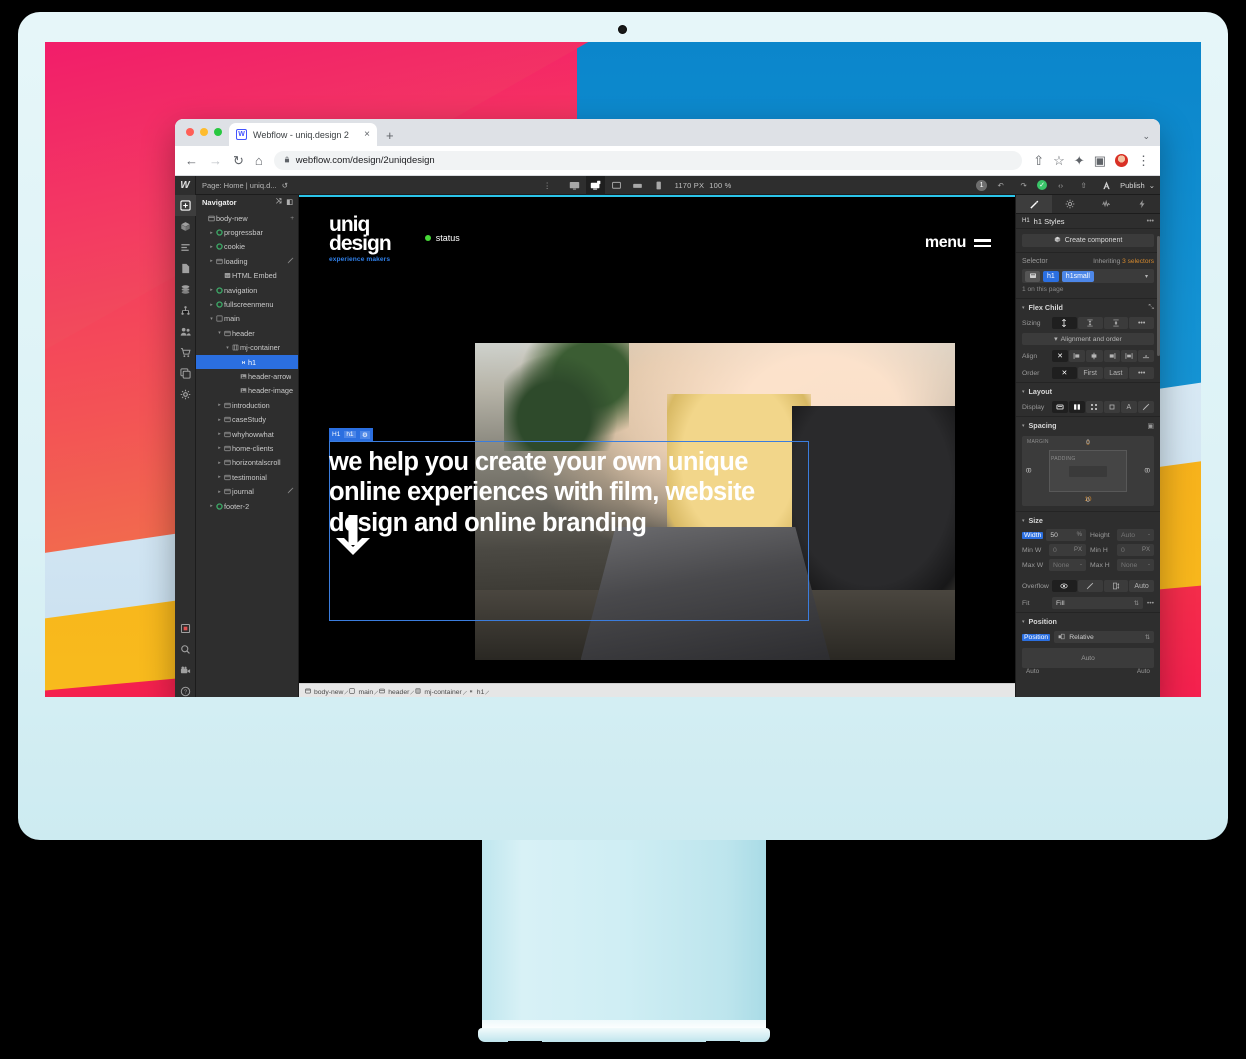 Image resolution: width=1246 pixels, height=1059 pixels. Describe the element at coordinates (1034, 204) in the screenshot. I see `tab-style` at that location.